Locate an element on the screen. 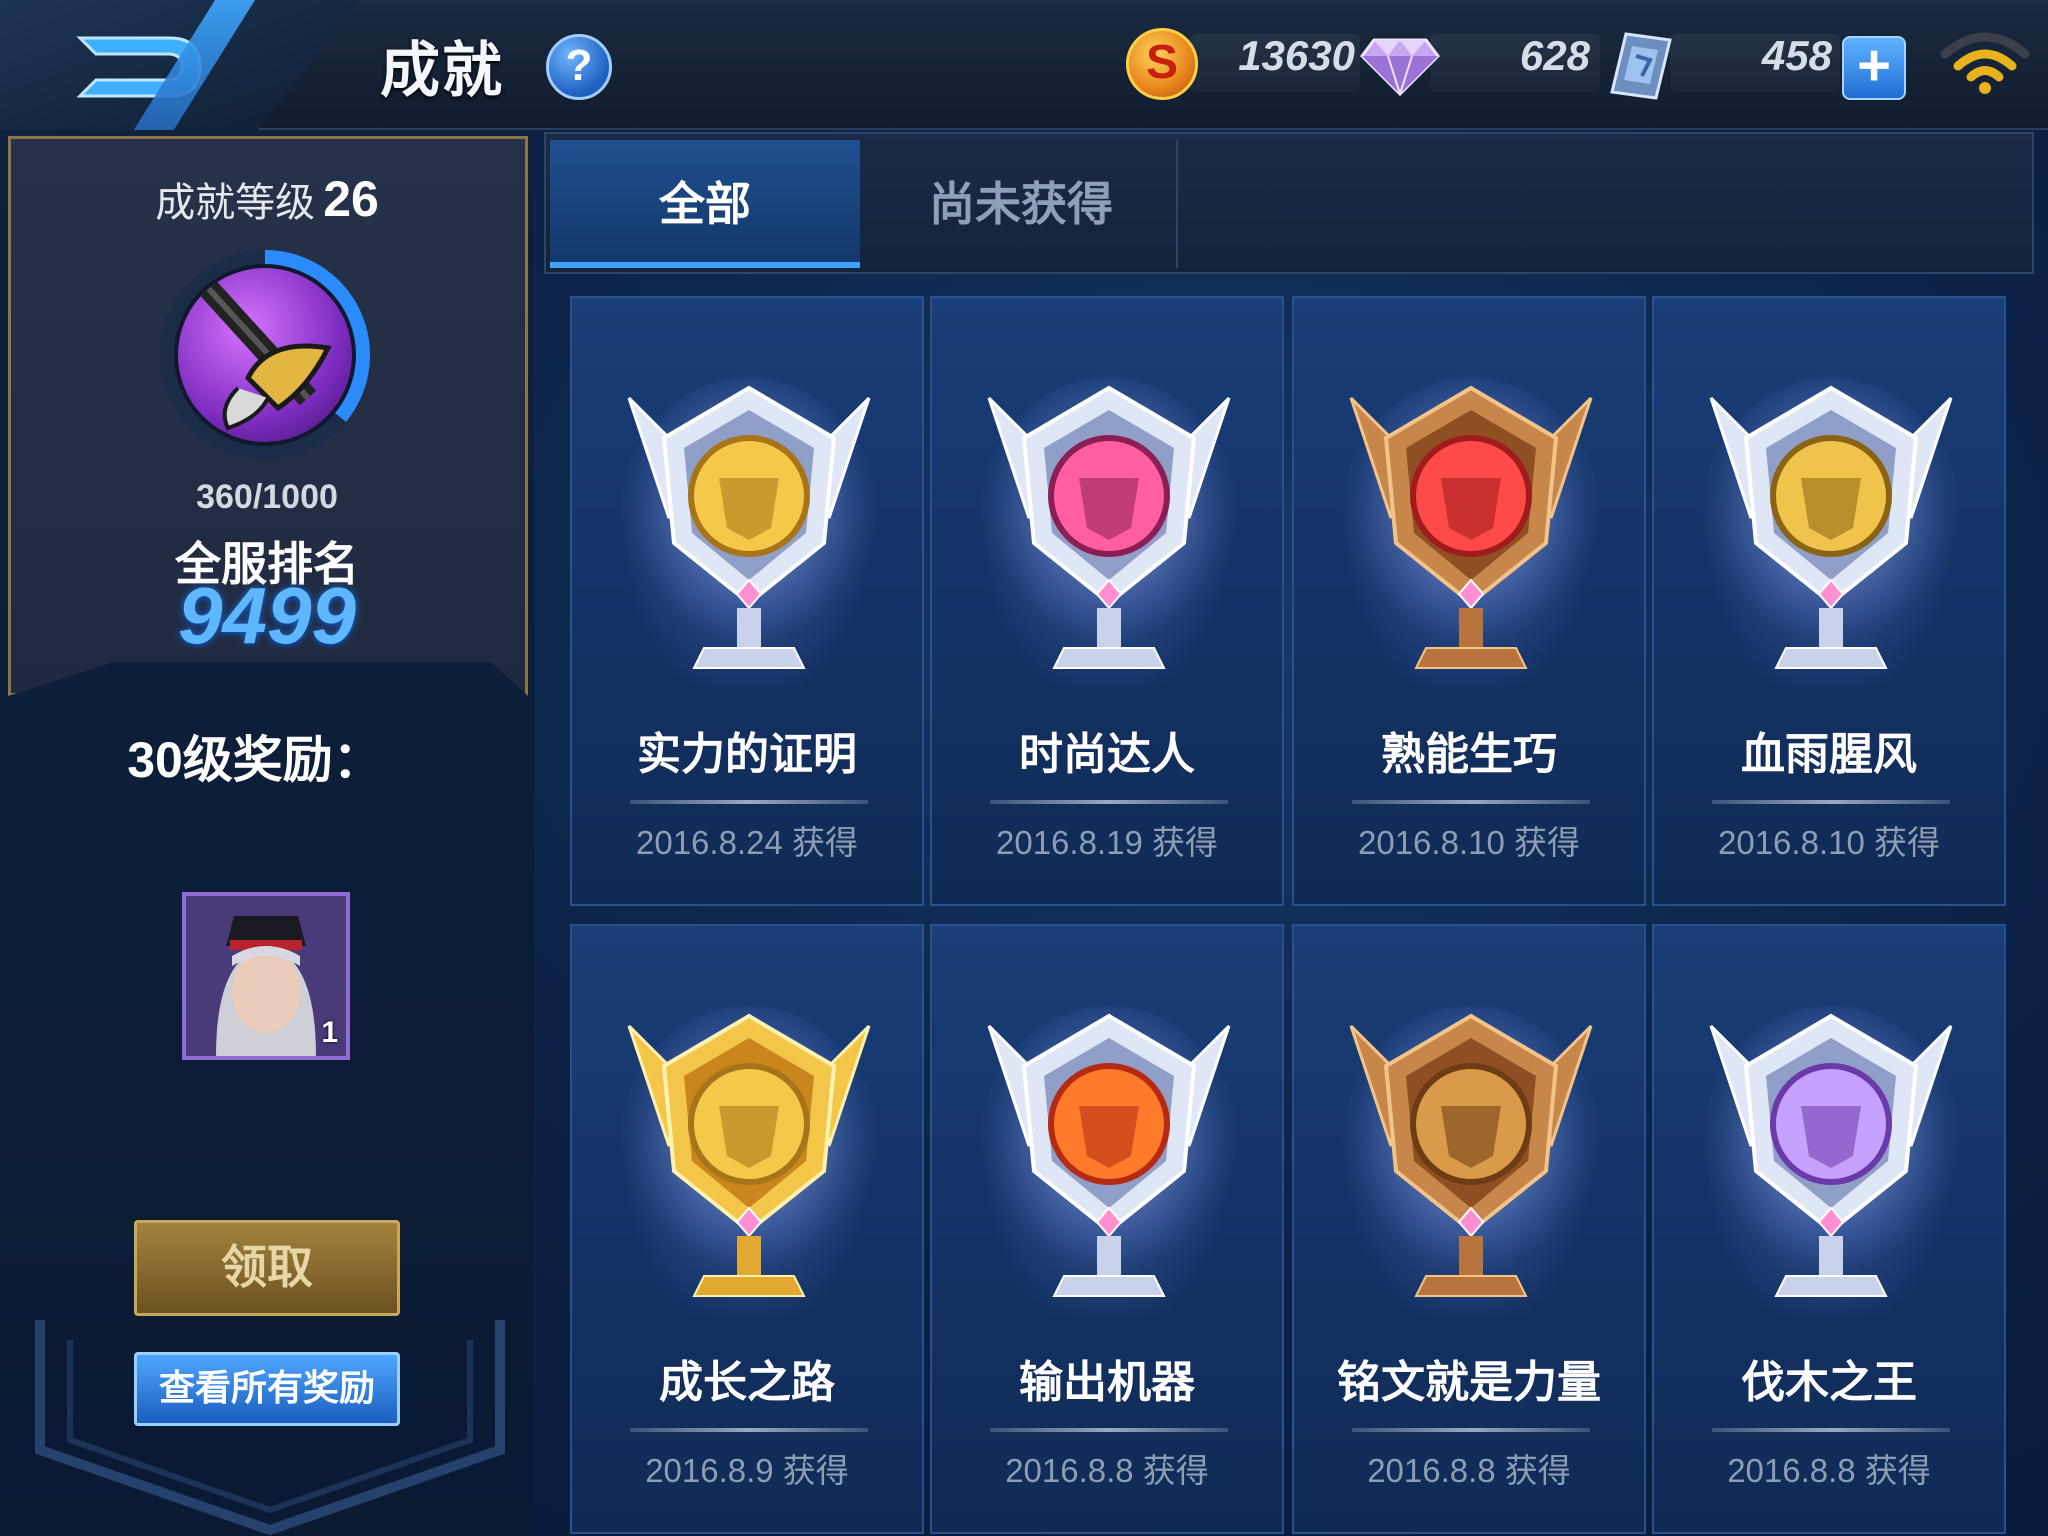 The width and height of the screenshot is (2048, 1536). level-progress-ring is located at coordinates (265, 355).